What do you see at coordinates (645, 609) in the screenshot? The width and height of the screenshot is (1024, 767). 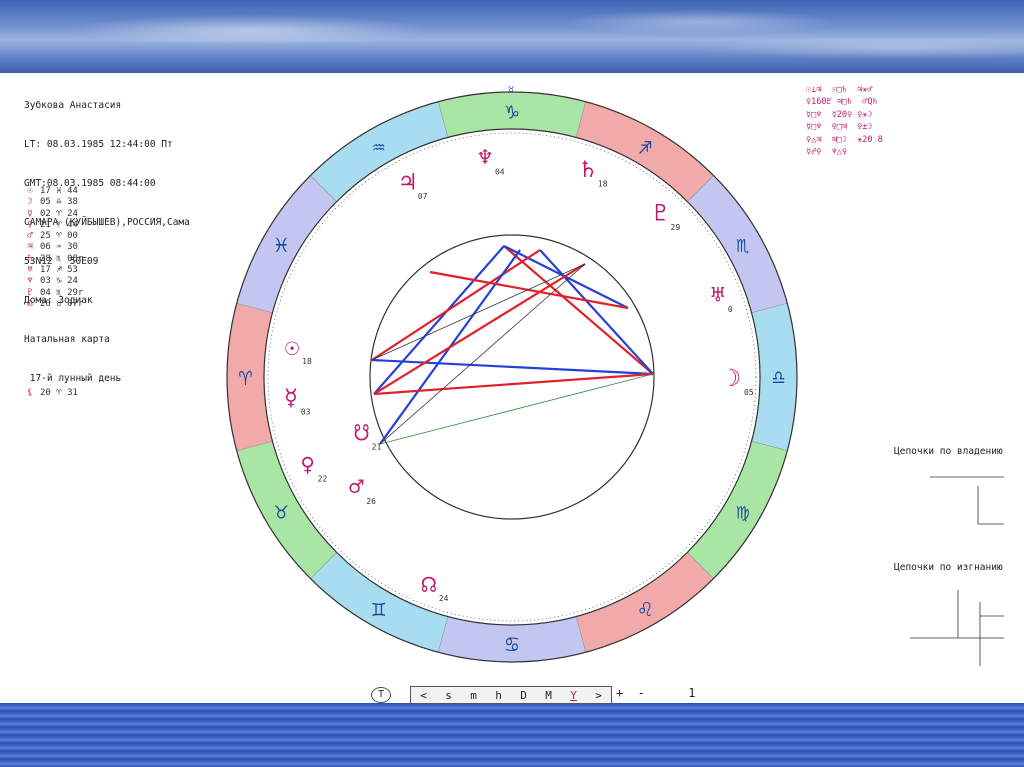 I see `zodiac-sign-glyph: ♌` at bounding box center [645, 609].